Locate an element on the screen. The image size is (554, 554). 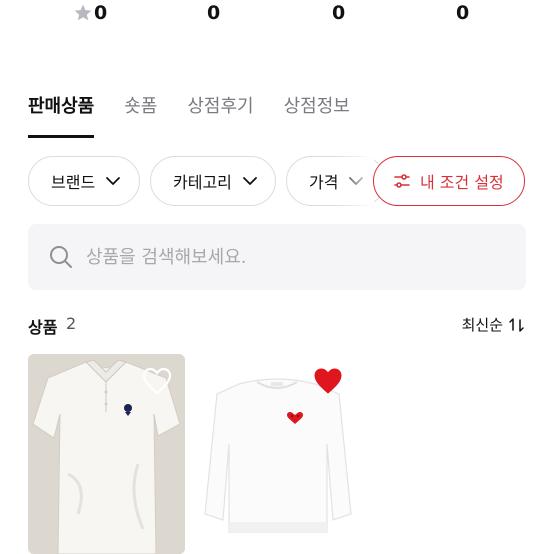
stat-4-value: 0 is located at coordinates (463, 13).